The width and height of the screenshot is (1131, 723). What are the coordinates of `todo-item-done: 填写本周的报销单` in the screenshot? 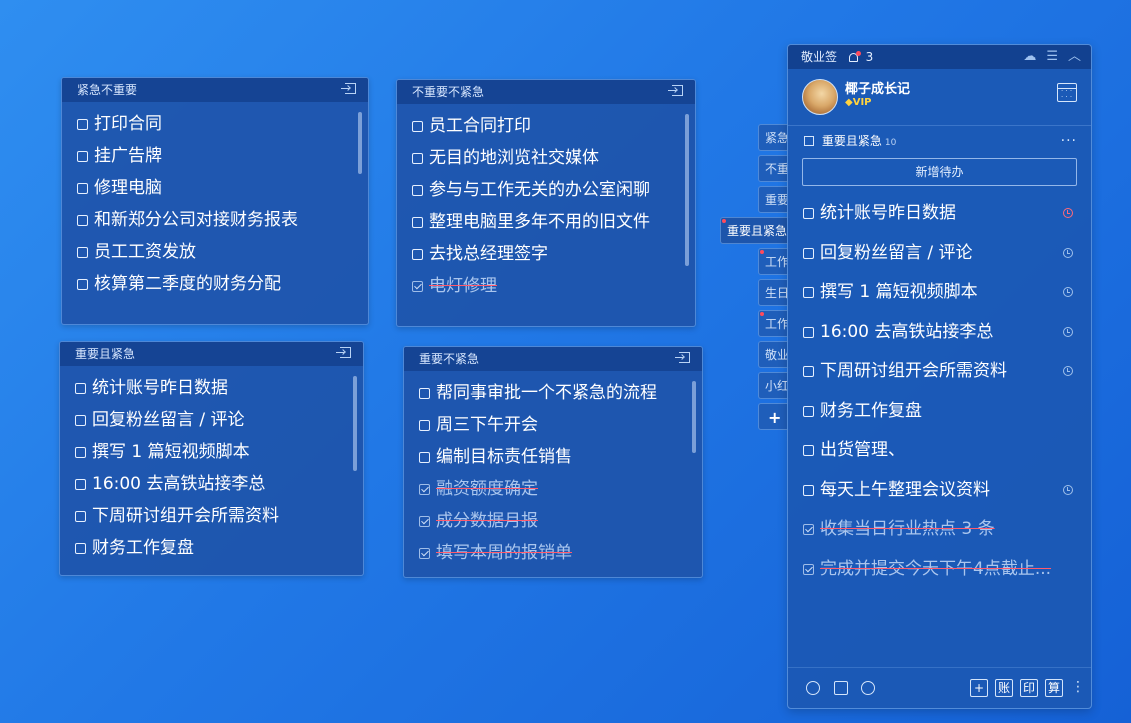 It's located at (560, 553).